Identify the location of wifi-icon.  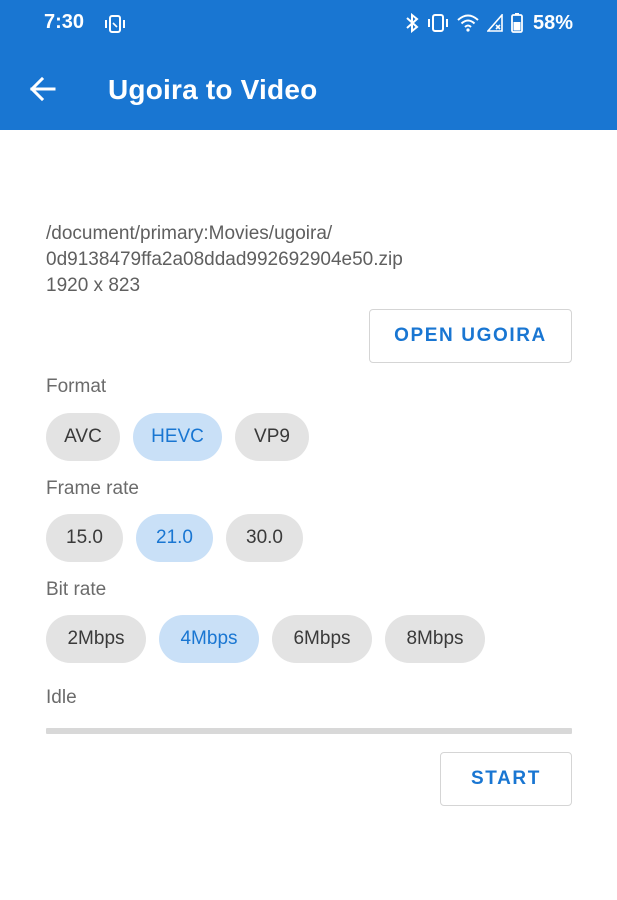
(468, 23).